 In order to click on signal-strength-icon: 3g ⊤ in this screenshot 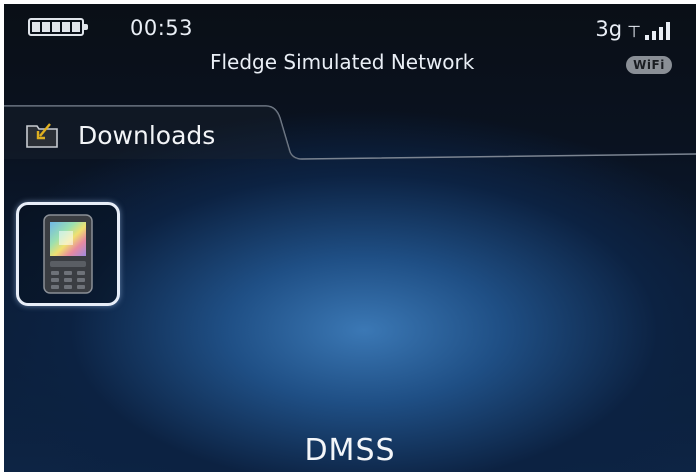, I will do `click(632, 28)`.